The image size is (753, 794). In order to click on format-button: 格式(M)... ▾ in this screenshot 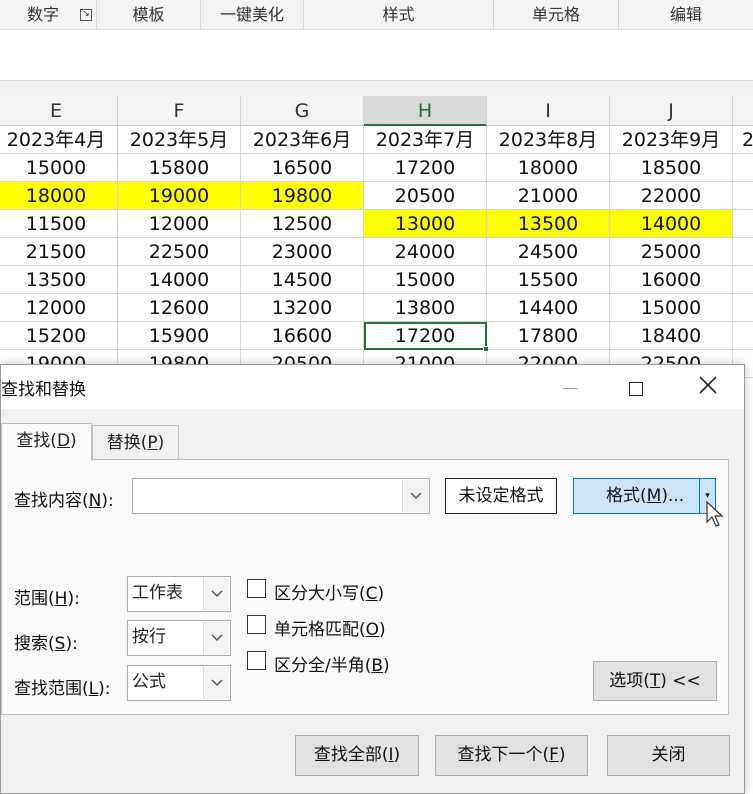, I will do `click(644, 496)`.